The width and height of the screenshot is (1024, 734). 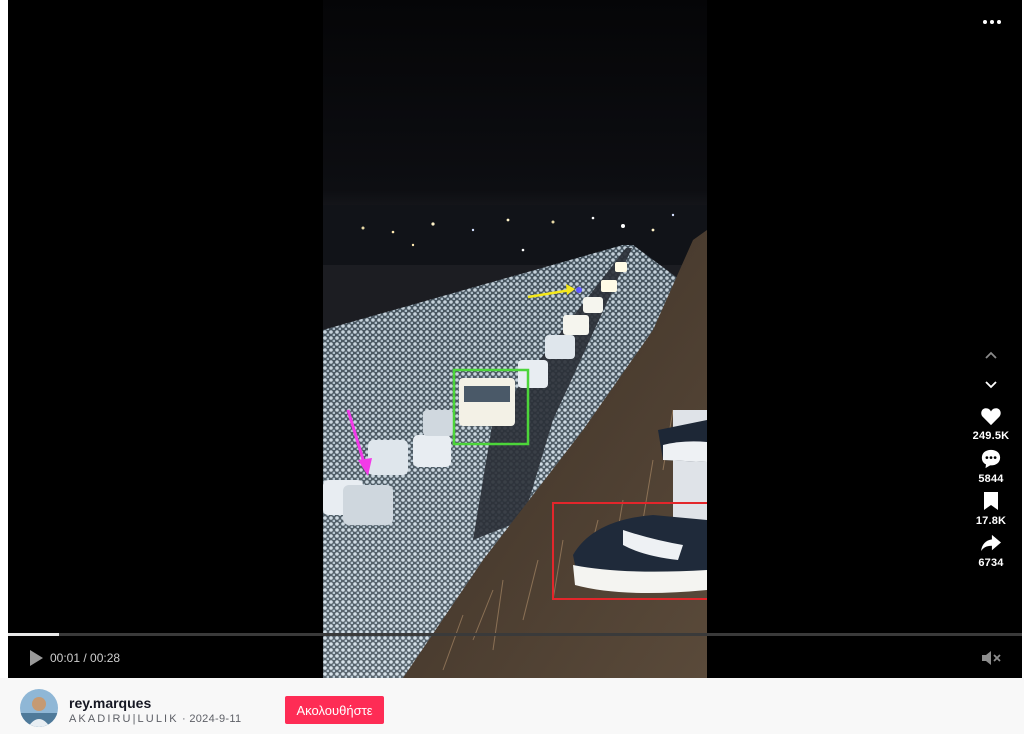 I want to click on more-options-button, so click(x=992, y=22).